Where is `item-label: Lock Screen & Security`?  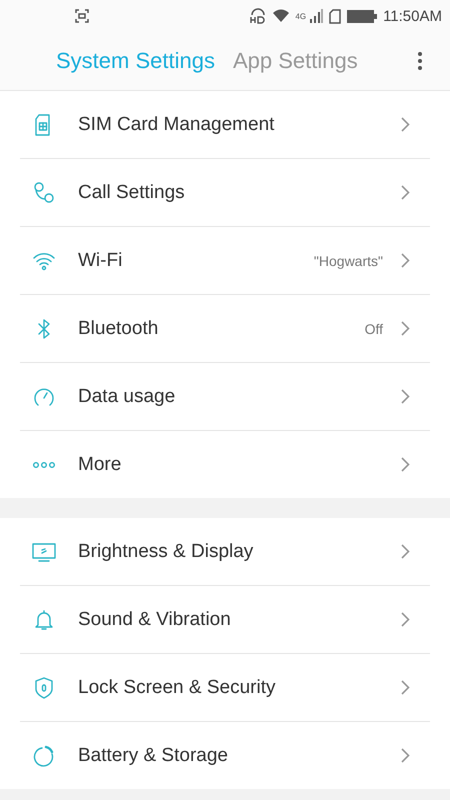
item-label: Lock Screen & Security is located at coordinates (177, 687).